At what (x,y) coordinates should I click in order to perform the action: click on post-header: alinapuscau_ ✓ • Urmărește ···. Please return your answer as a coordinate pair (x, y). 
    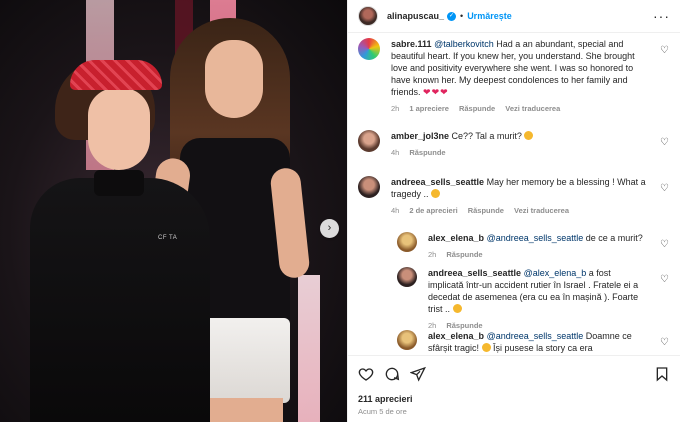
    Looking at the image, I should click on (514, 16).